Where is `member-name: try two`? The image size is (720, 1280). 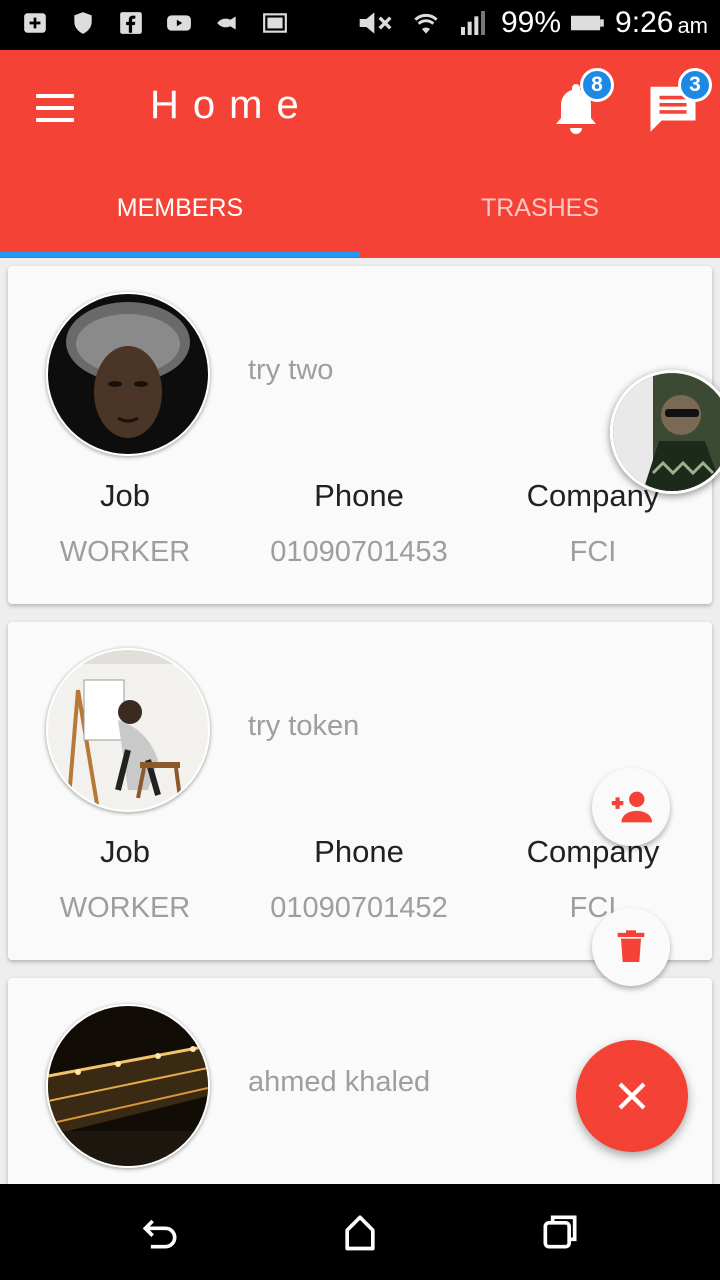
member-name: try two is located at coordinates (291, 370).